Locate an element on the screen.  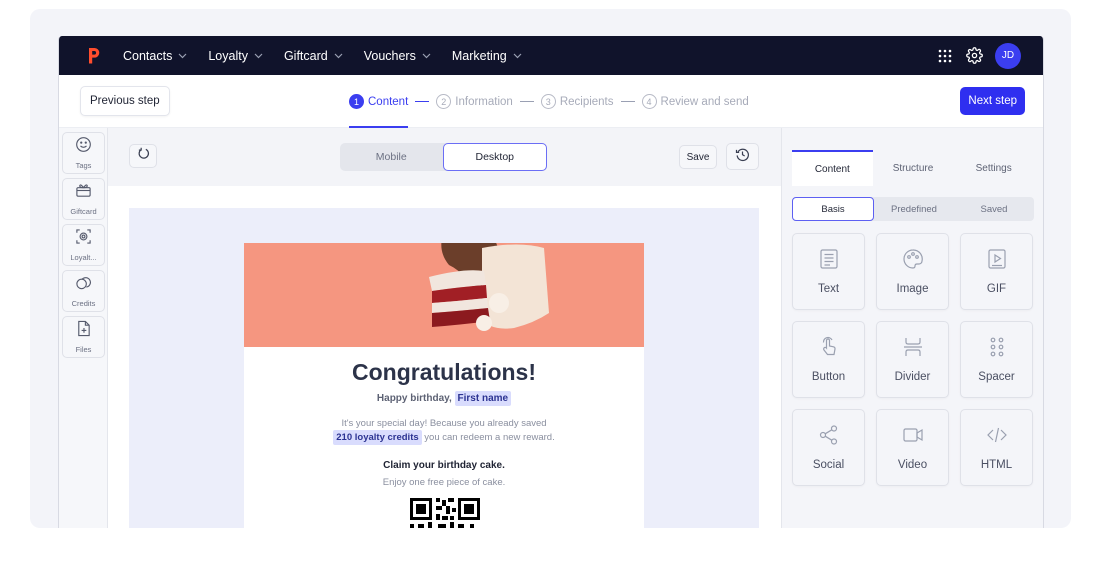
block-image: Image is located at coordinates (912, 271).